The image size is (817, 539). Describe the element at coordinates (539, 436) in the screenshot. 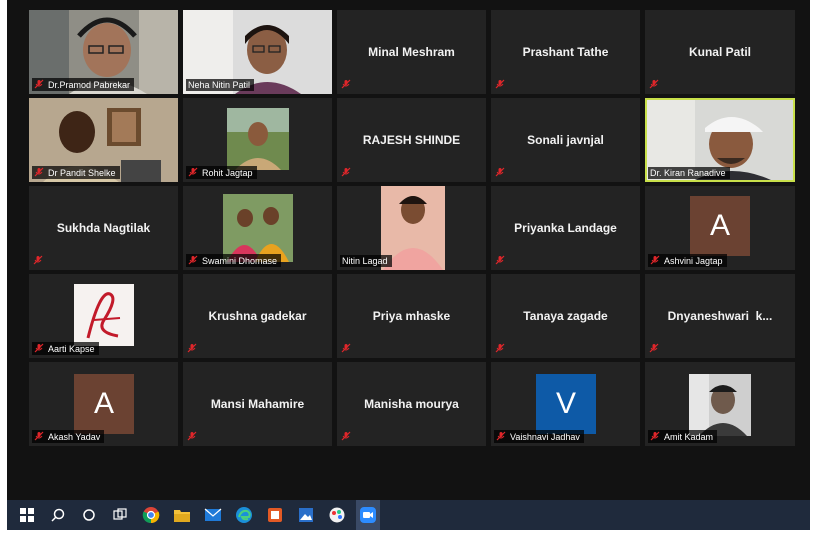

I see `participant-name-label: Vaishnavi Jadhav` at that location.